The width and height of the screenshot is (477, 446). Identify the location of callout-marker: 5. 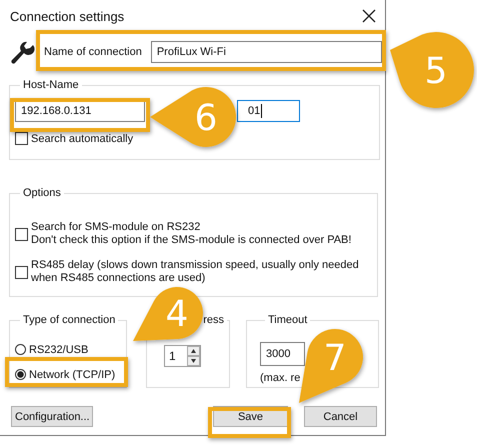
(432, 70).